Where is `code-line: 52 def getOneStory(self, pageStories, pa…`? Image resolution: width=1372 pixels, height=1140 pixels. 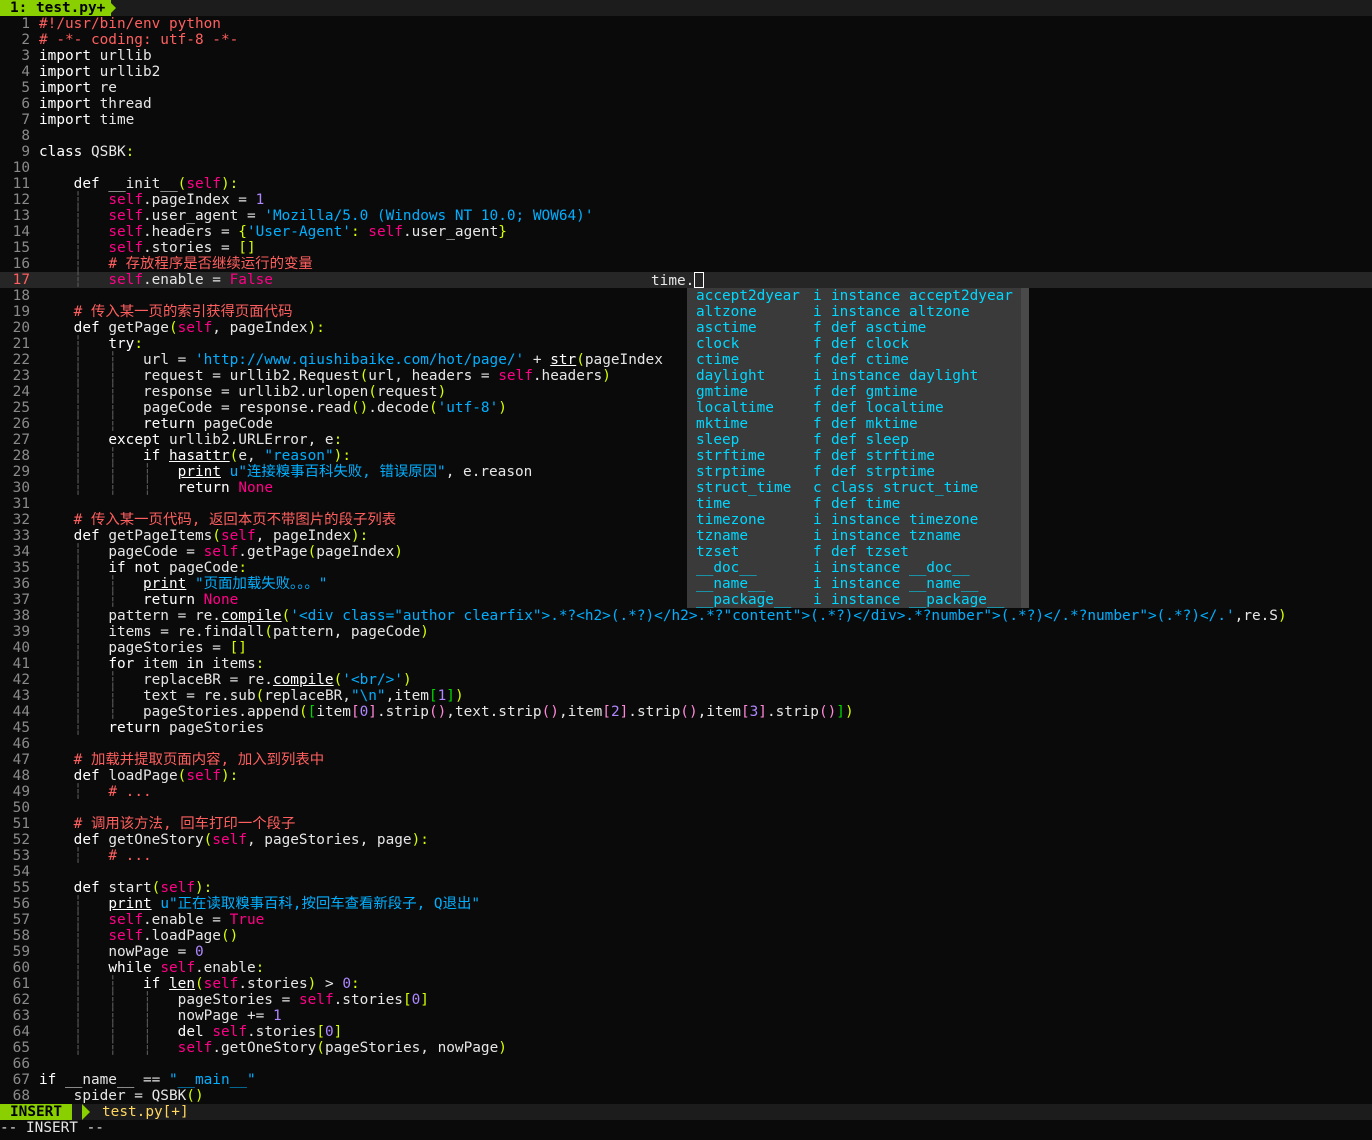
code-line: 52 def getOneStory(self, pageStories, pa… is located at coordinates (686, 840).